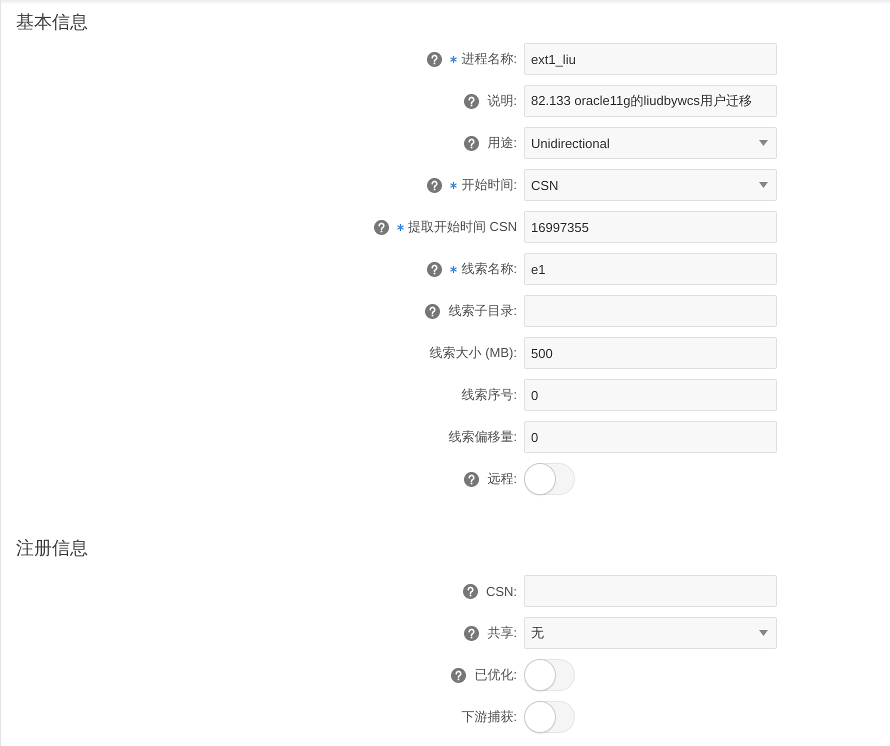  I want to click on field-label: 用途:, so click(502, 143).